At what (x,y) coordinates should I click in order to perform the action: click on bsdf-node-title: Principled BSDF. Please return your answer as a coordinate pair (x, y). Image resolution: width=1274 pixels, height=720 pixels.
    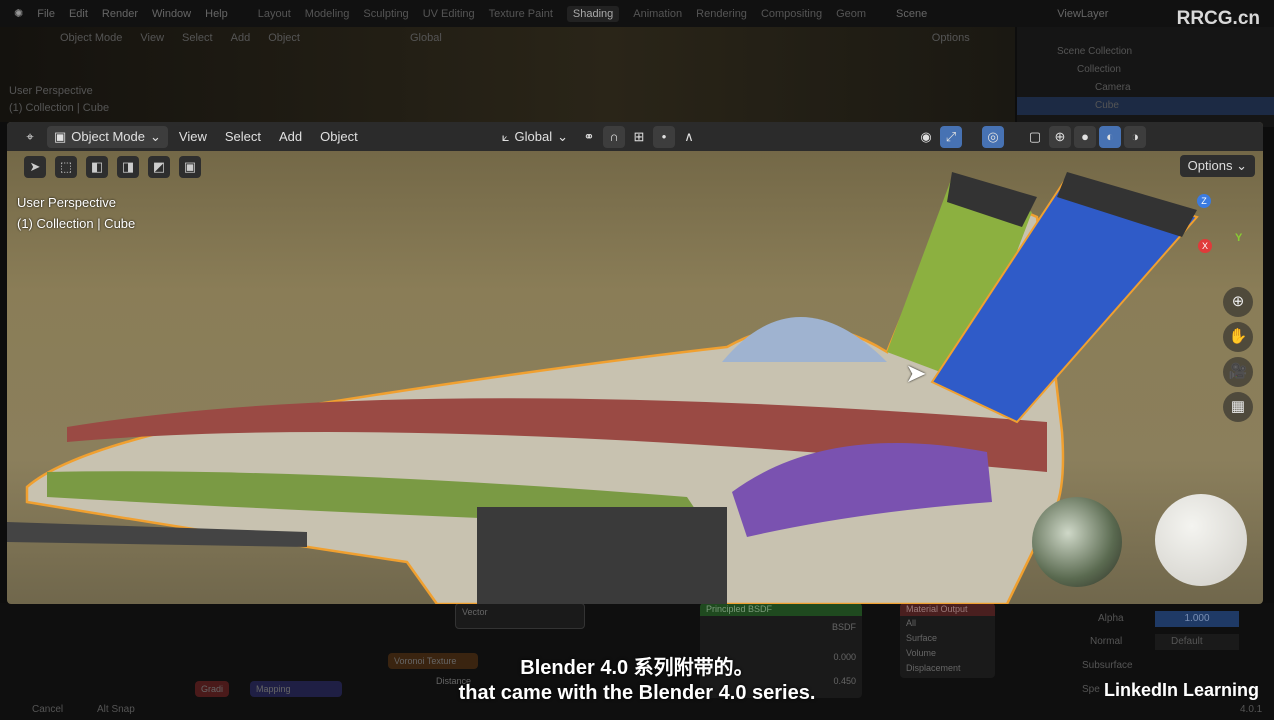
    Looking at the image, I should click on (781, 609).